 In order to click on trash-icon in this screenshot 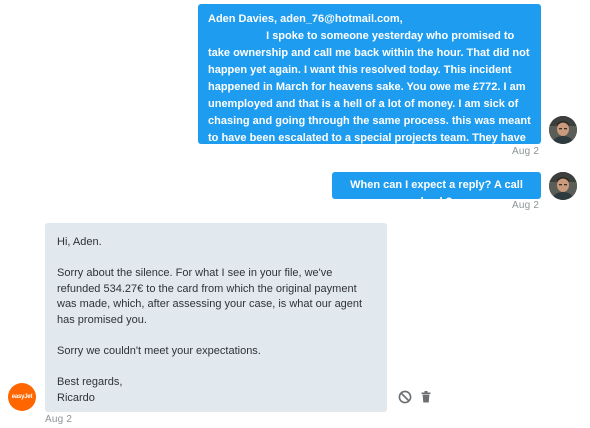, I will do `click(426, 397)`.